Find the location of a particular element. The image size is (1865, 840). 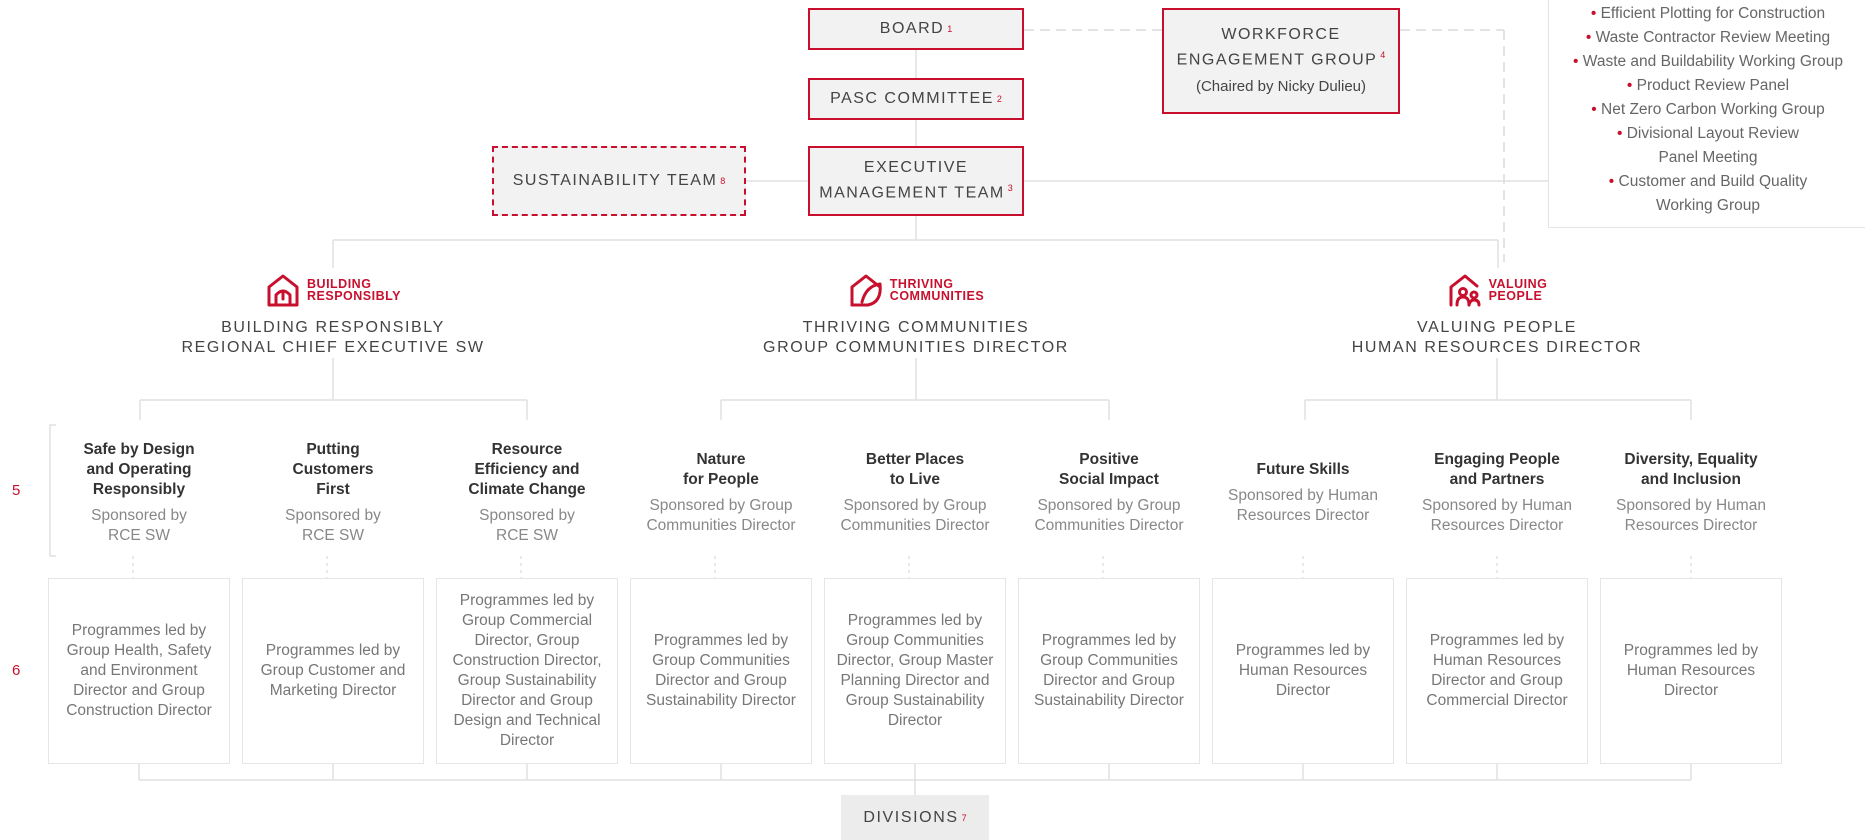

theme-title: Diversity, Equality and Inclusion is located at coordinates (1690, 470).